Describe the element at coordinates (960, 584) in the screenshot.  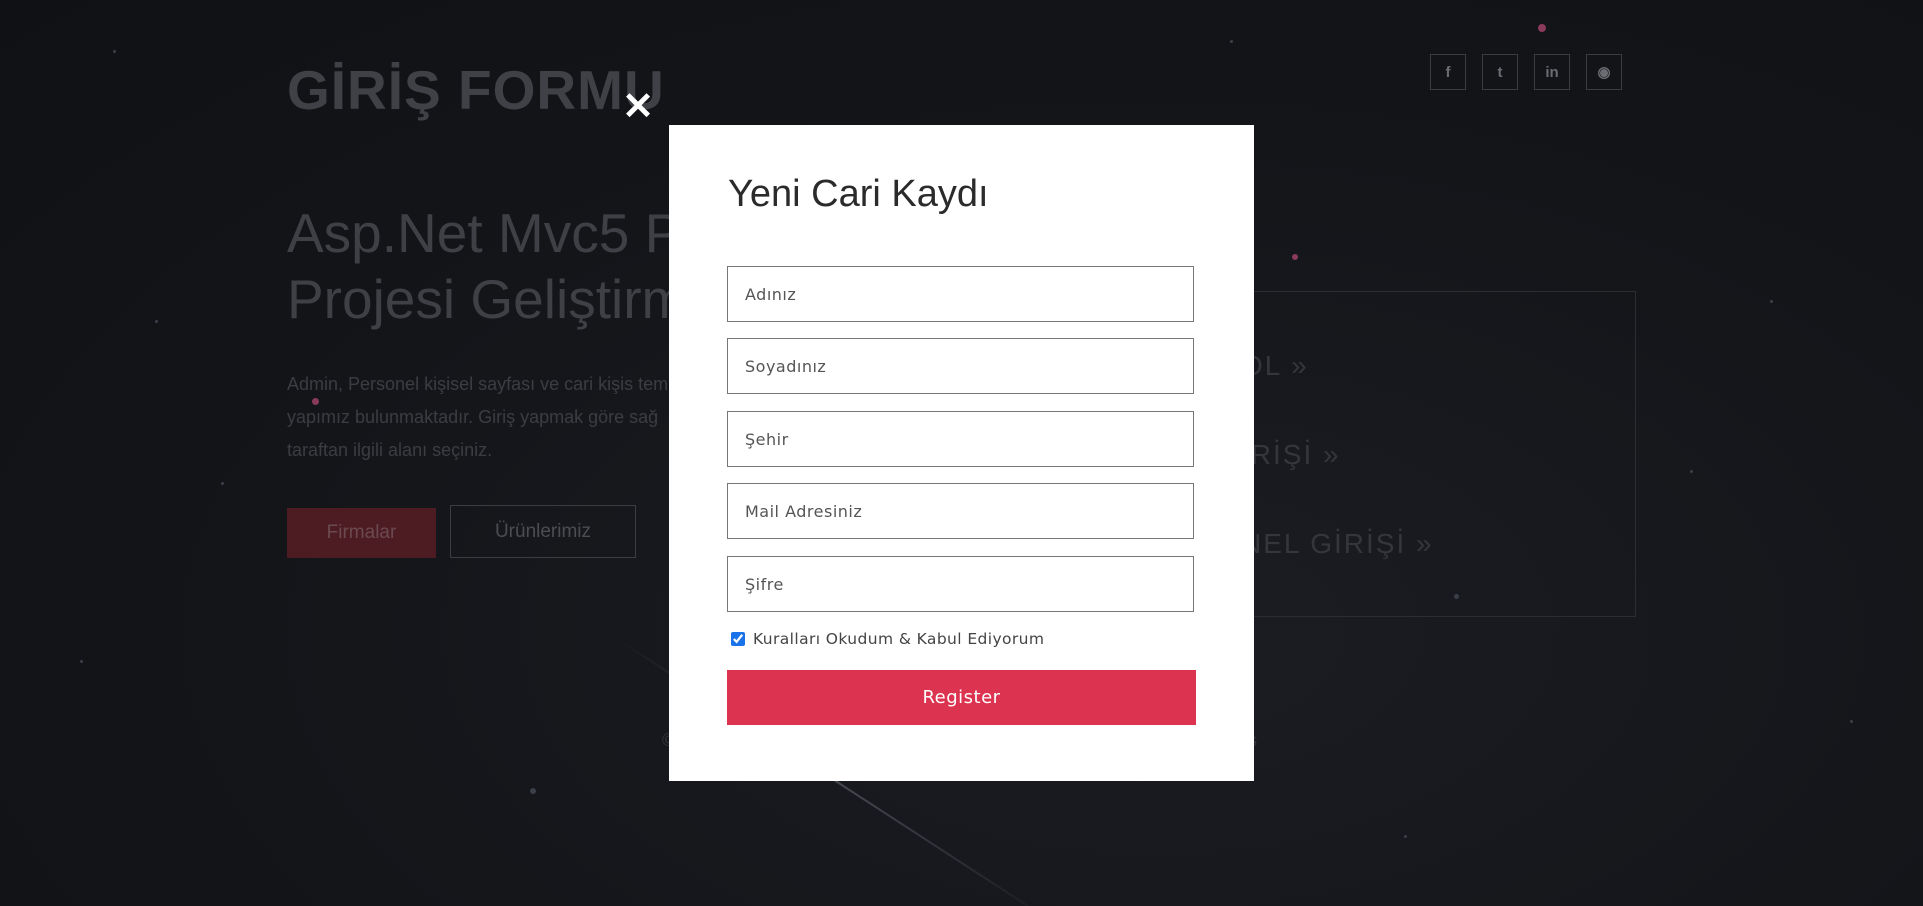
I see `password-input` at that location.